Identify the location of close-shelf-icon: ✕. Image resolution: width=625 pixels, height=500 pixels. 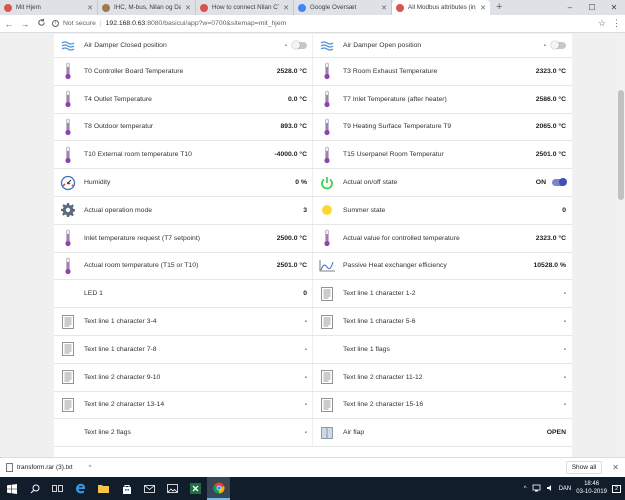
(615, 467).